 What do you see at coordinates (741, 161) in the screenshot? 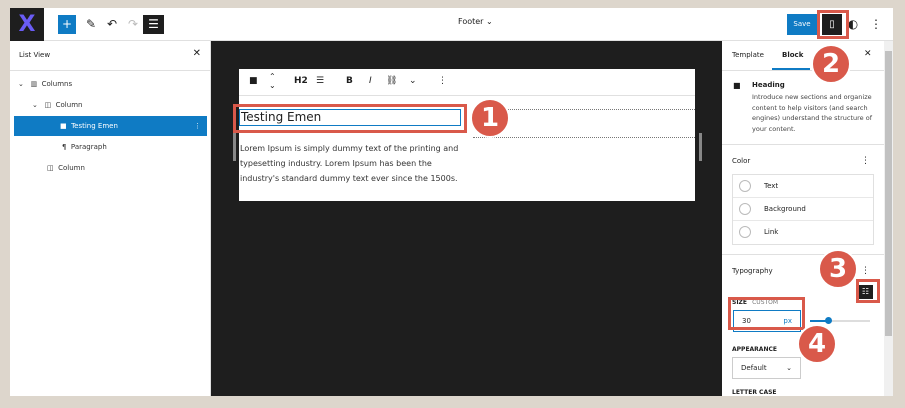
I see `color-section-title: Color` at bounding box center [741, 161].